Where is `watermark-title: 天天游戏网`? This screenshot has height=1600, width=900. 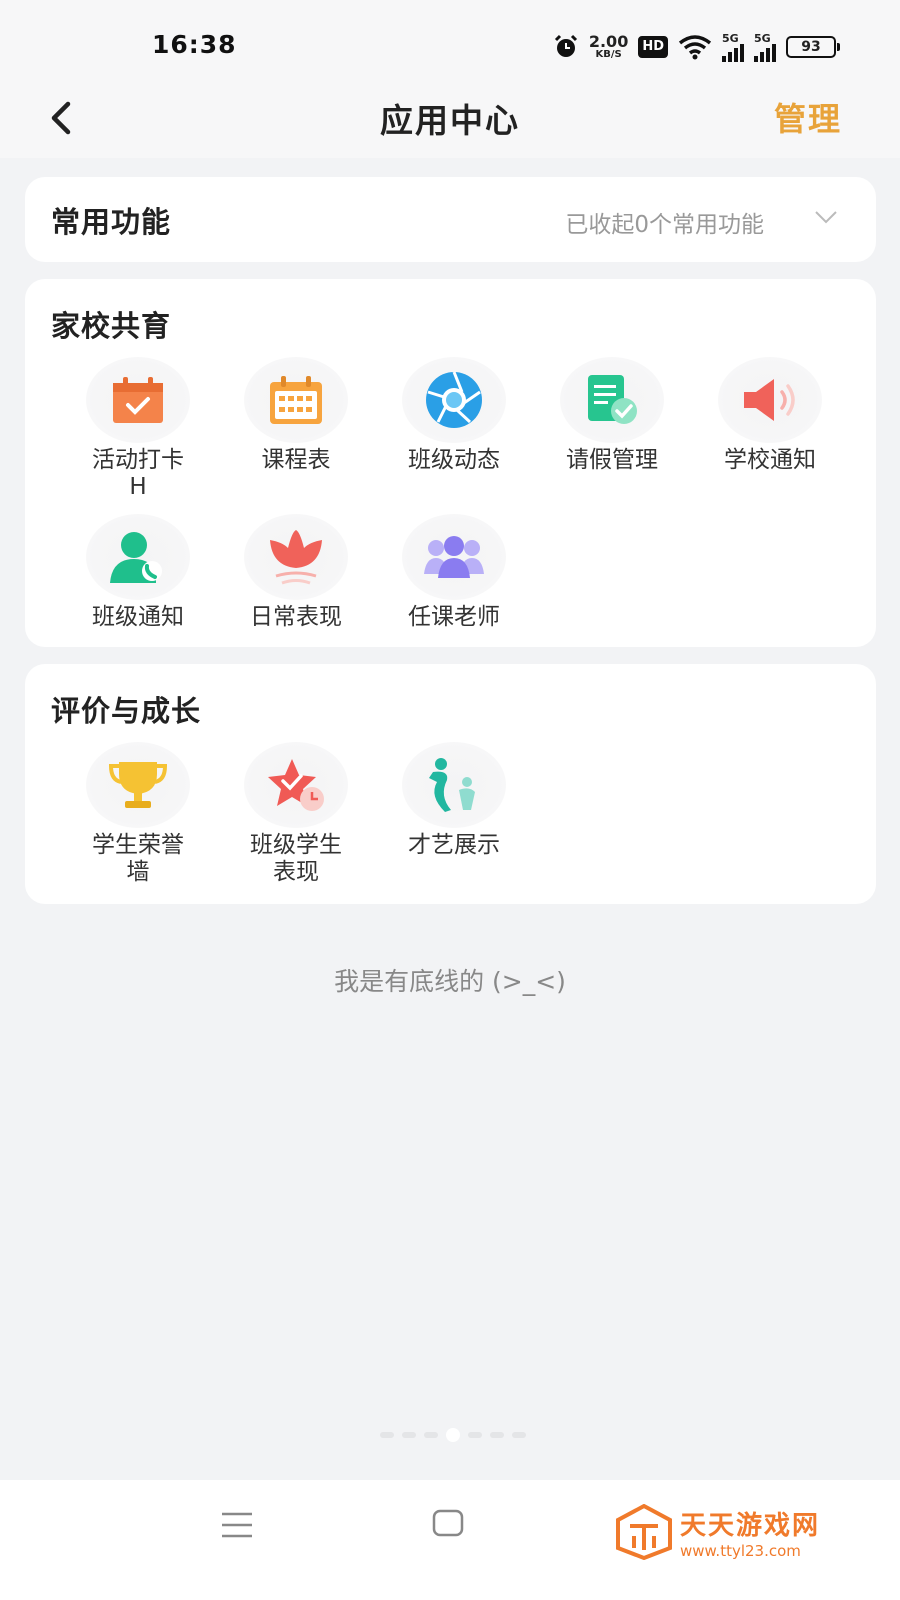 watermark-title: 天天游戏网 is located at coordinates (750, 1525).